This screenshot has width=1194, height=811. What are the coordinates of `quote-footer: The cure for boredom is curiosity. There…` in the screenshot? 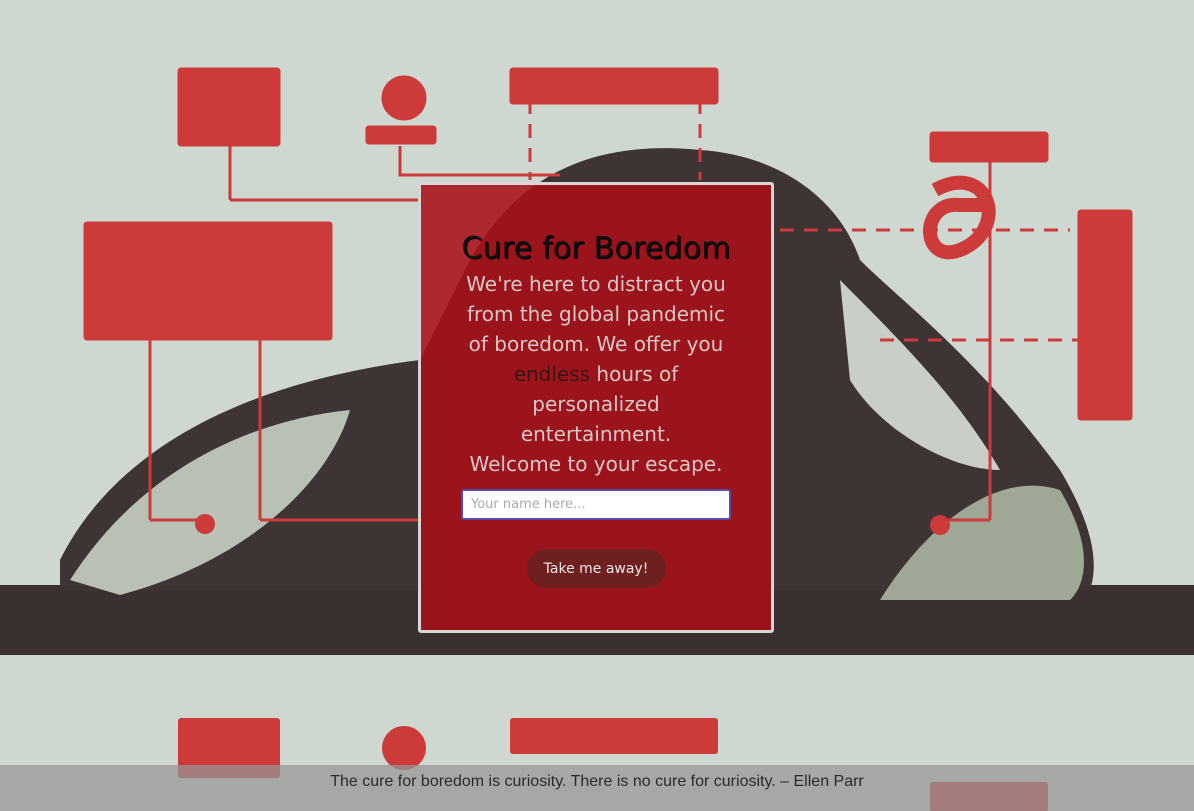 It's located at (597, 788).